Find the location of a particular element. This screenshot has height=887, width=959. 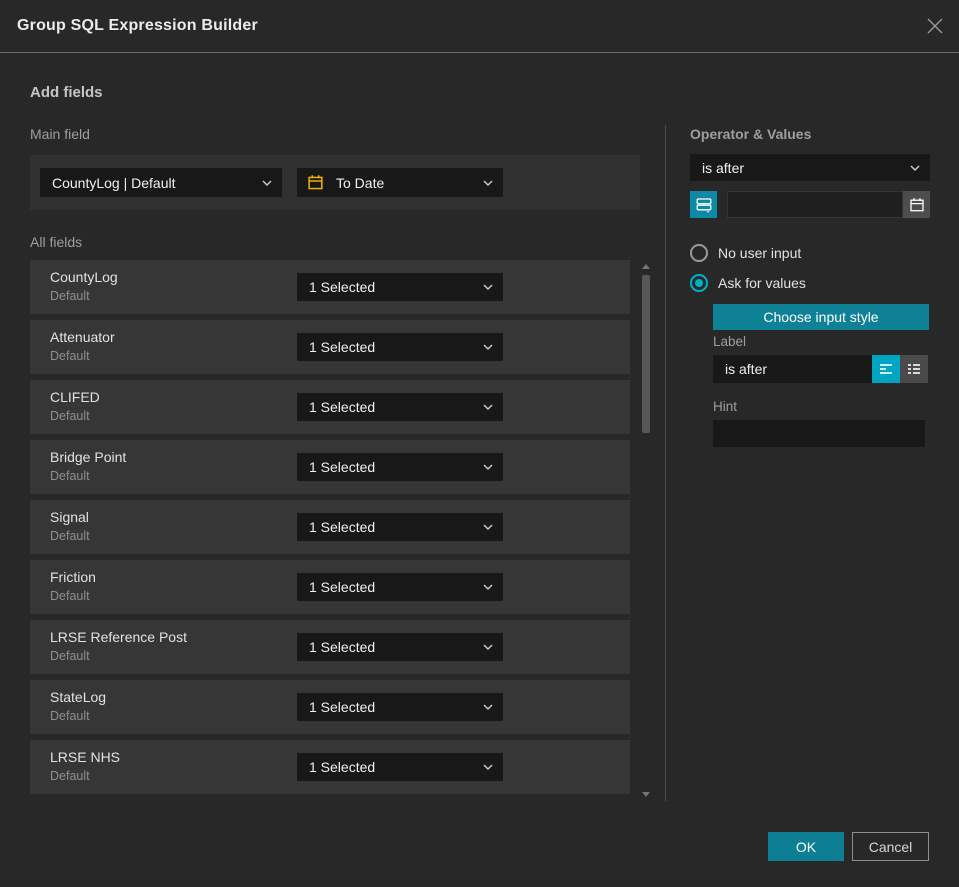

hint-input is located at coordinates (819, 433).